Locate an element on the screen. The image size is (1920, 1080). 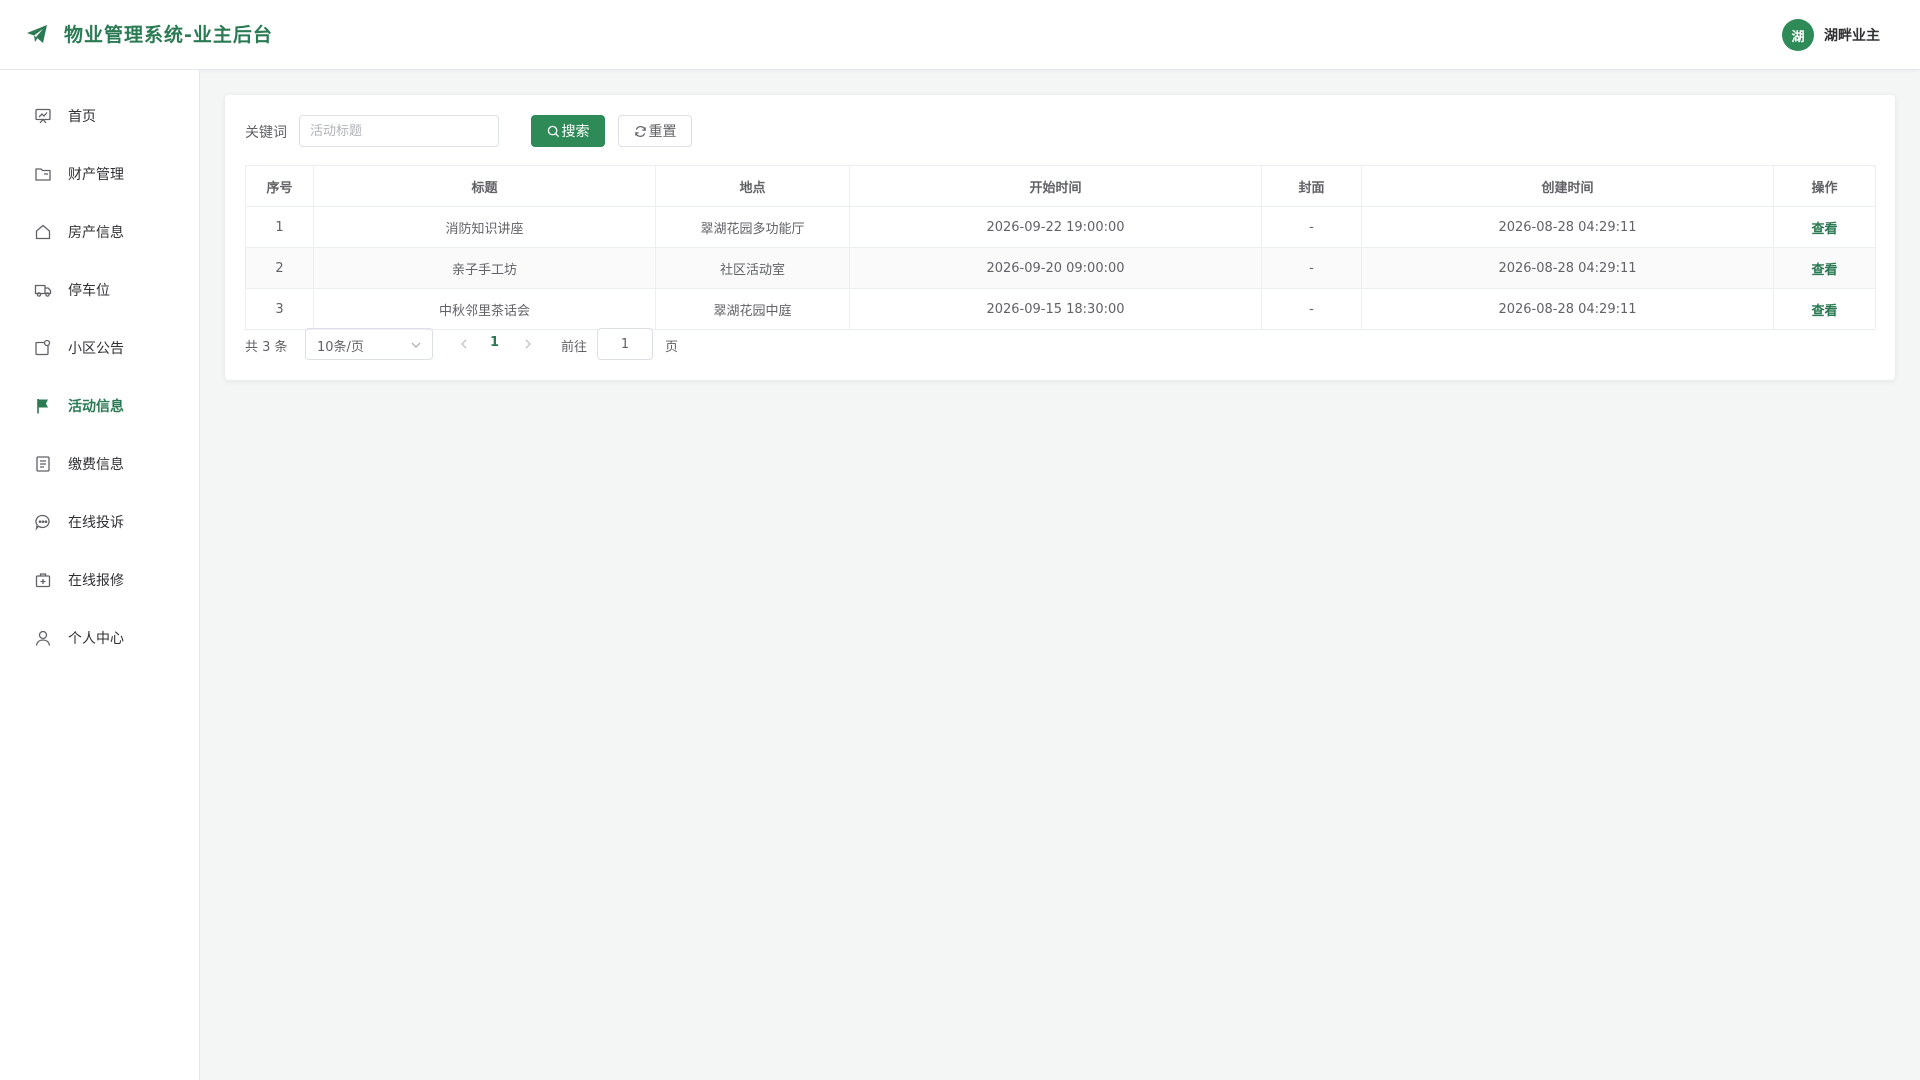
sidebar-item-notice: 小区公告 is located at coordinates (99, 348).